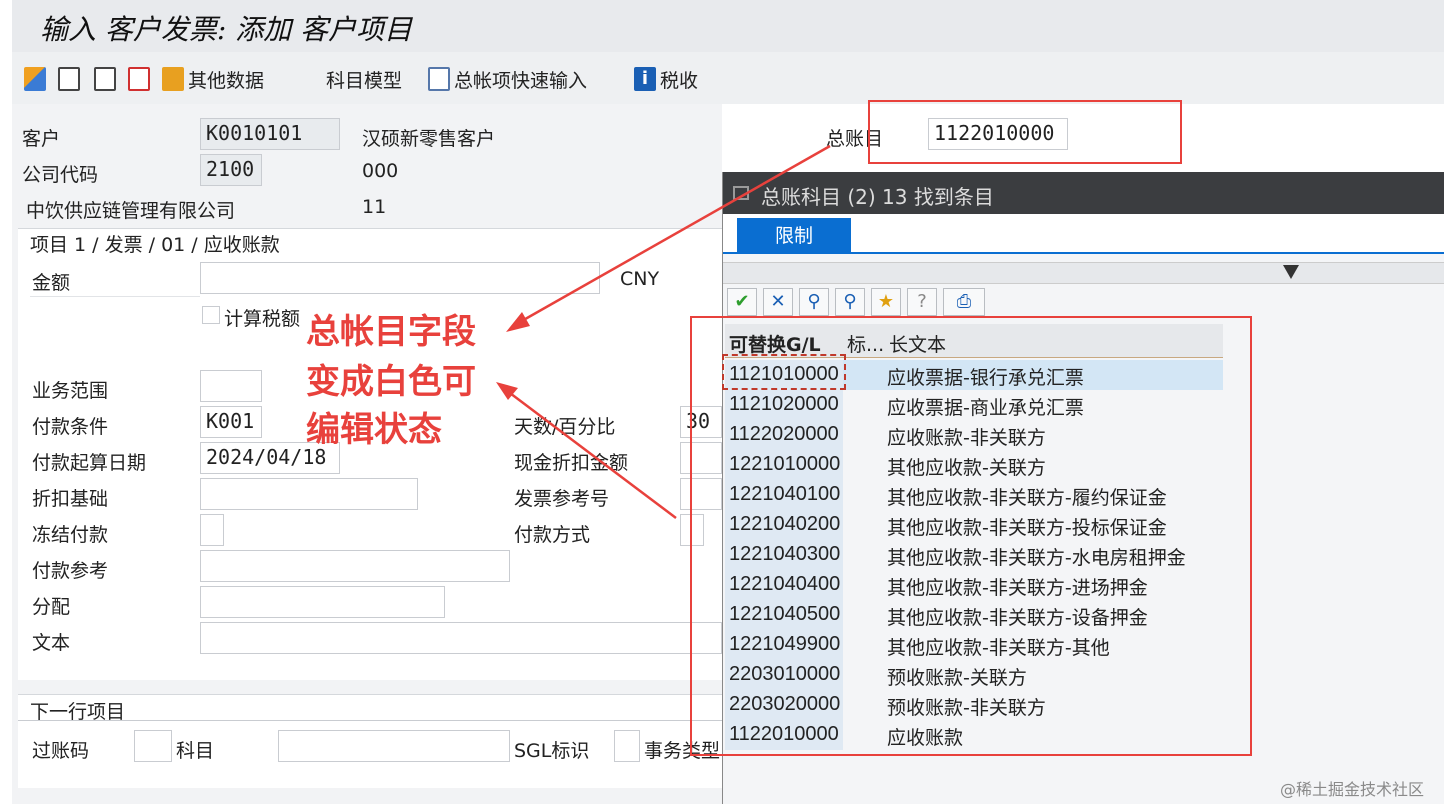 This screenshot has height=804, width=1444. What do you see at coordinates (663, 331) in the screenshot?
I see `annotation-arrows` at bounding box center [663, 331].